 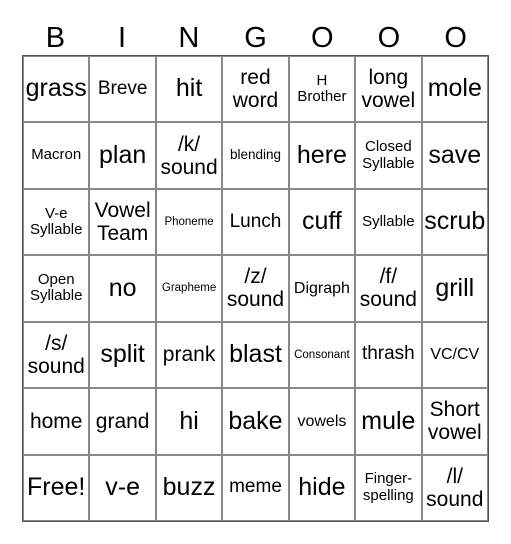 What do you see at coordinates (122, 155) in the screenshot?
I see `bingo-cell: plan` at bounding box center [122, 155].